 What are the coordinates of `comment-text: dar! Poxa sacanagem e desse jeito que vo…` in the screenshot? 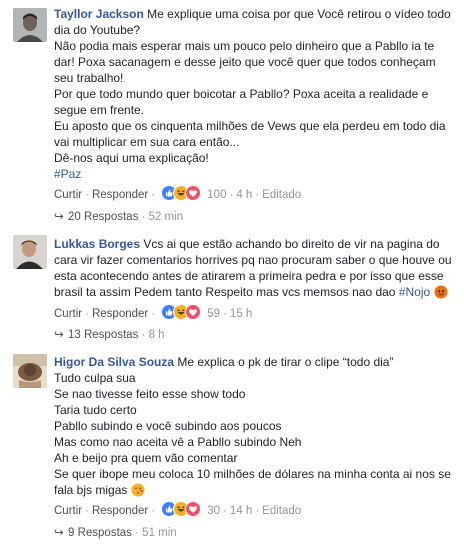 It's located at (245, 62).